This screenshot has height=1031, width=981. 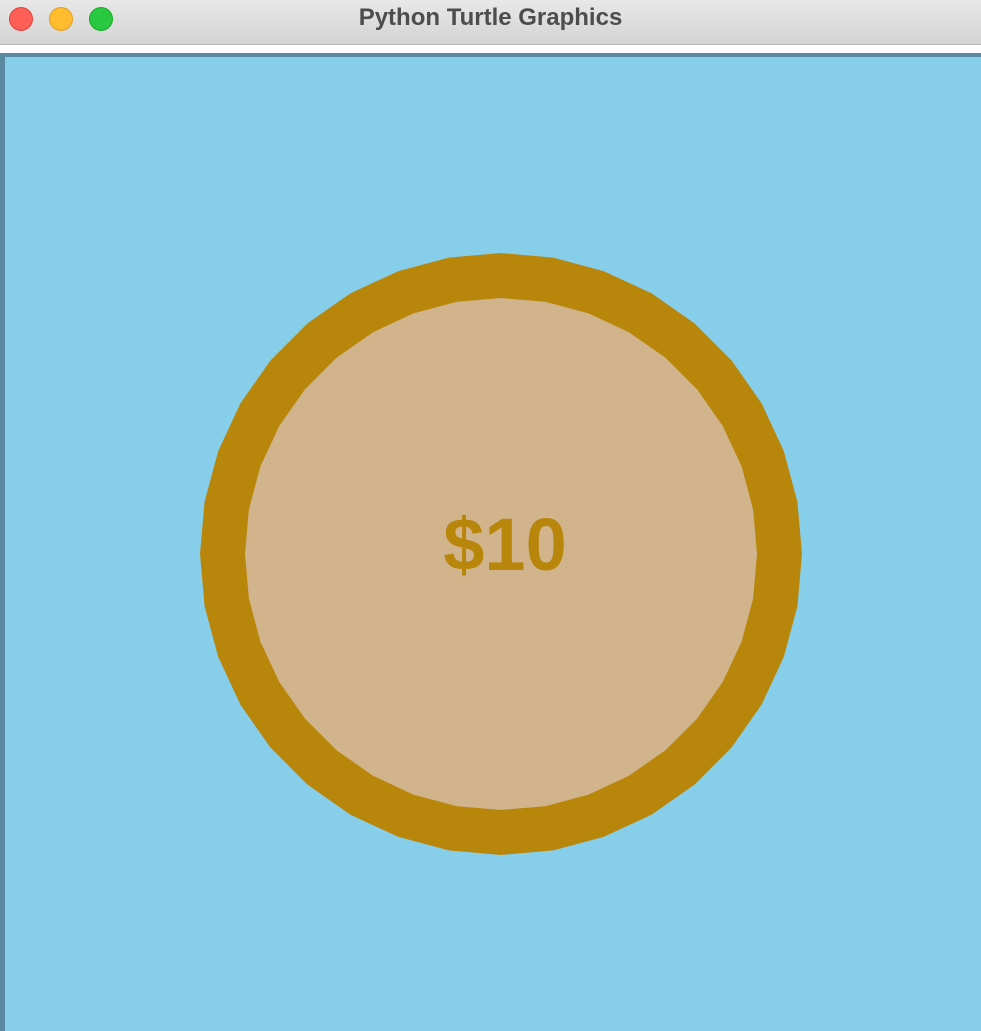 I want to click on title-bar: Python Turtle Graphics, so click(x=490, y=22).